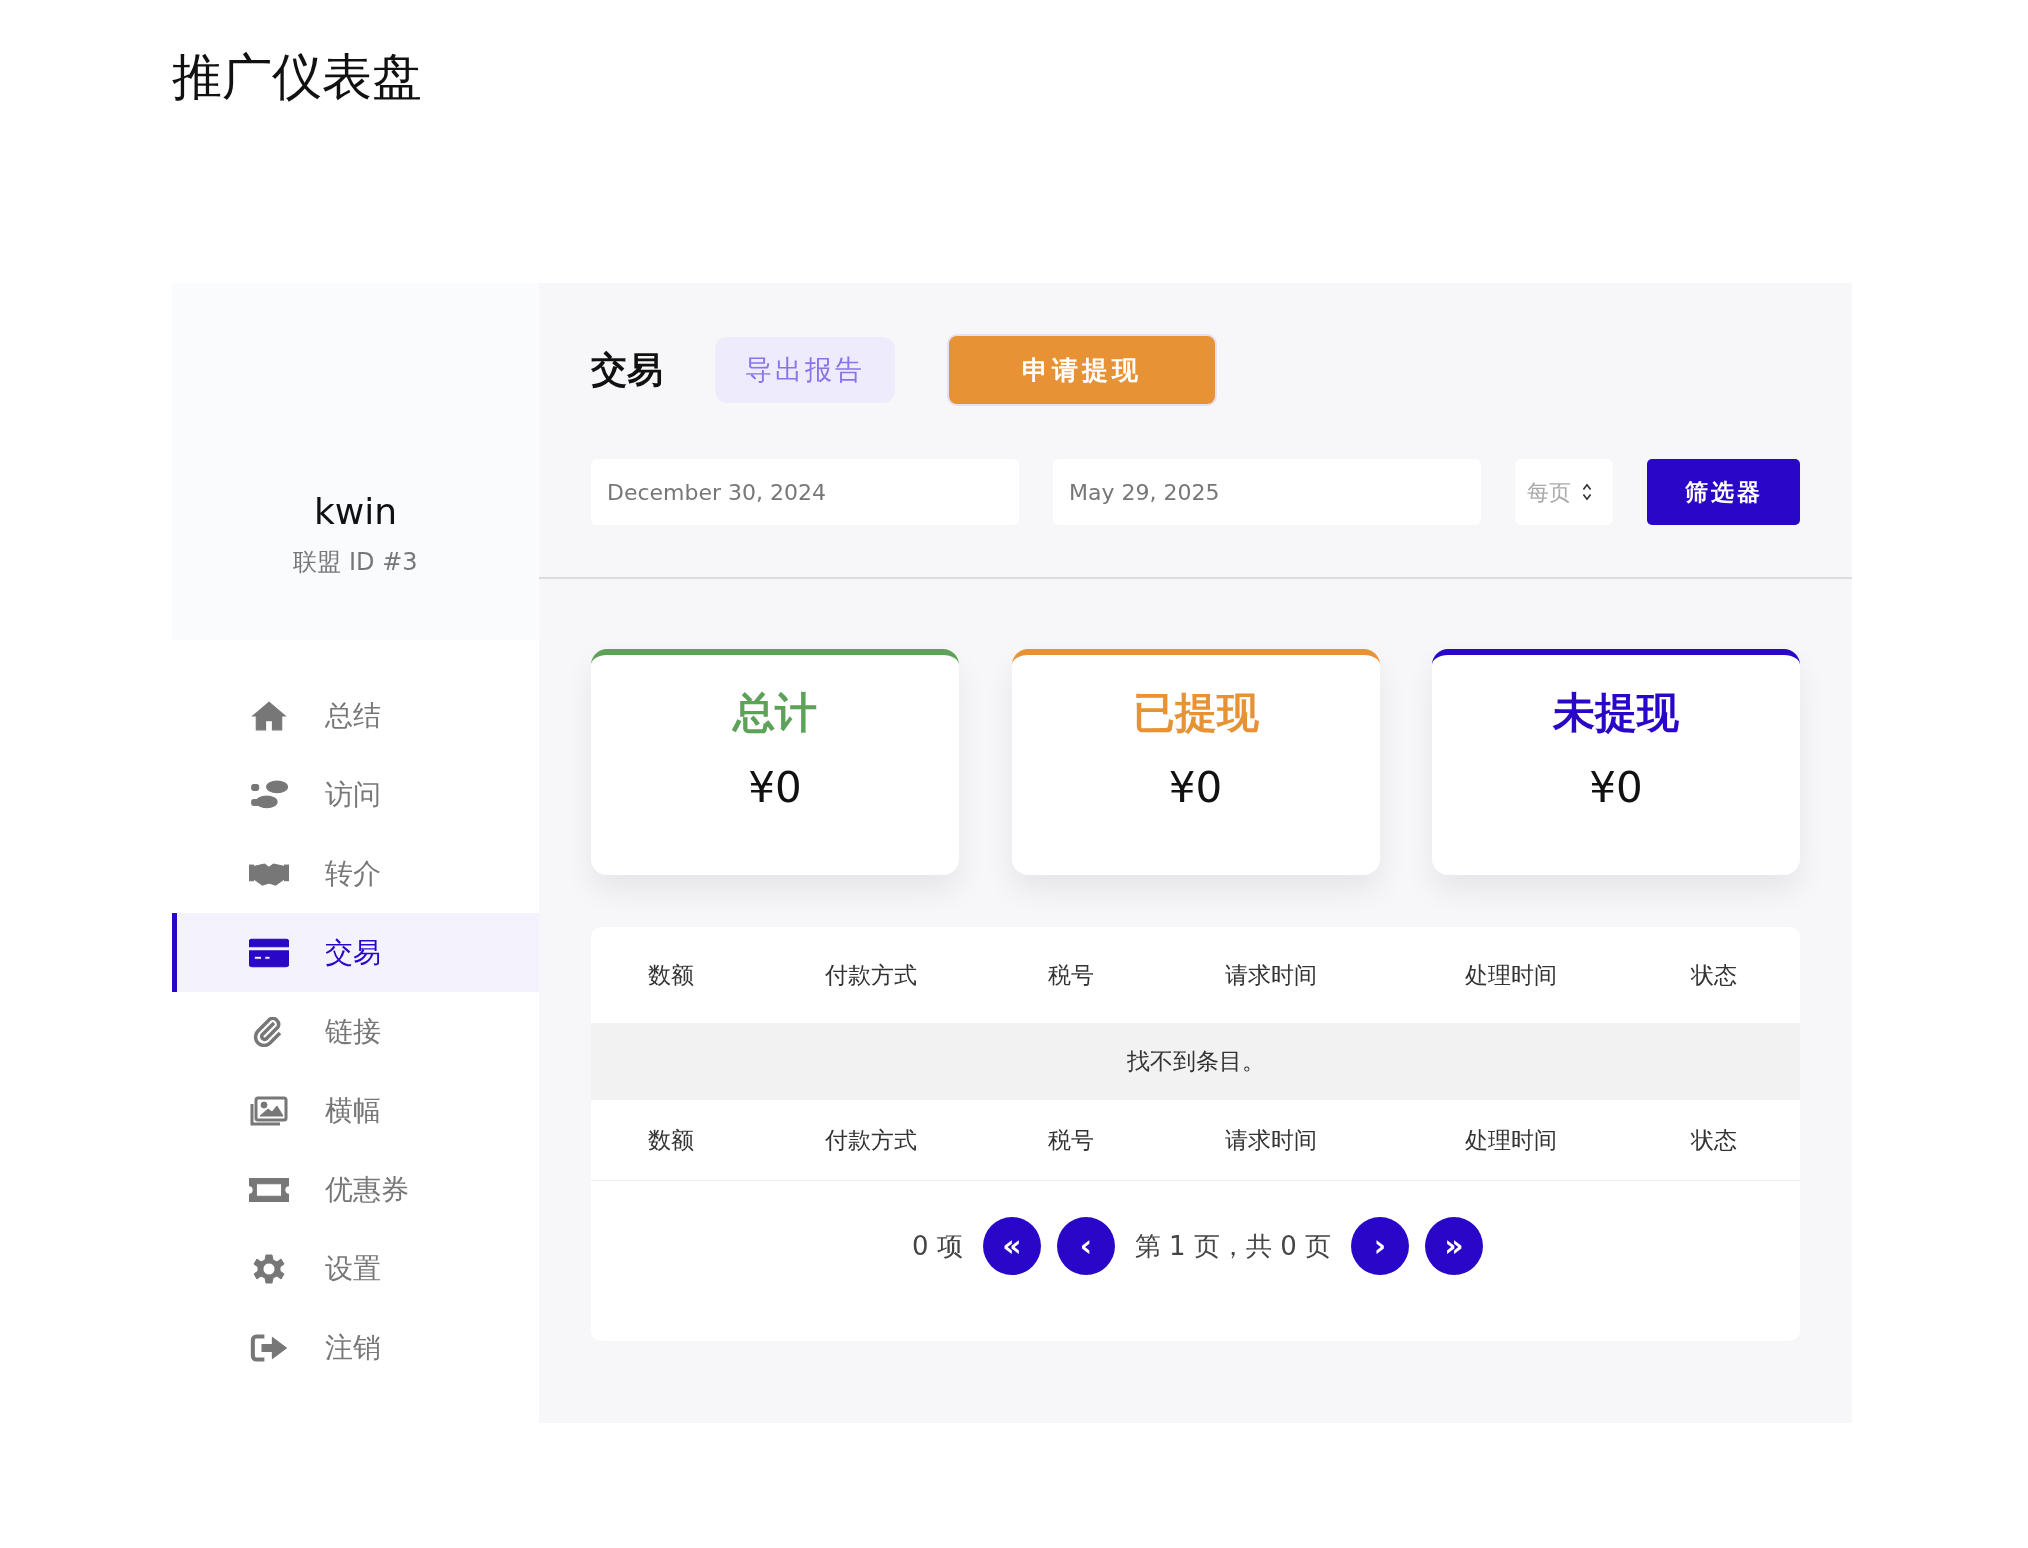  I want to click on affiliate-id: 联盟 ID #3, so click(355, 562).